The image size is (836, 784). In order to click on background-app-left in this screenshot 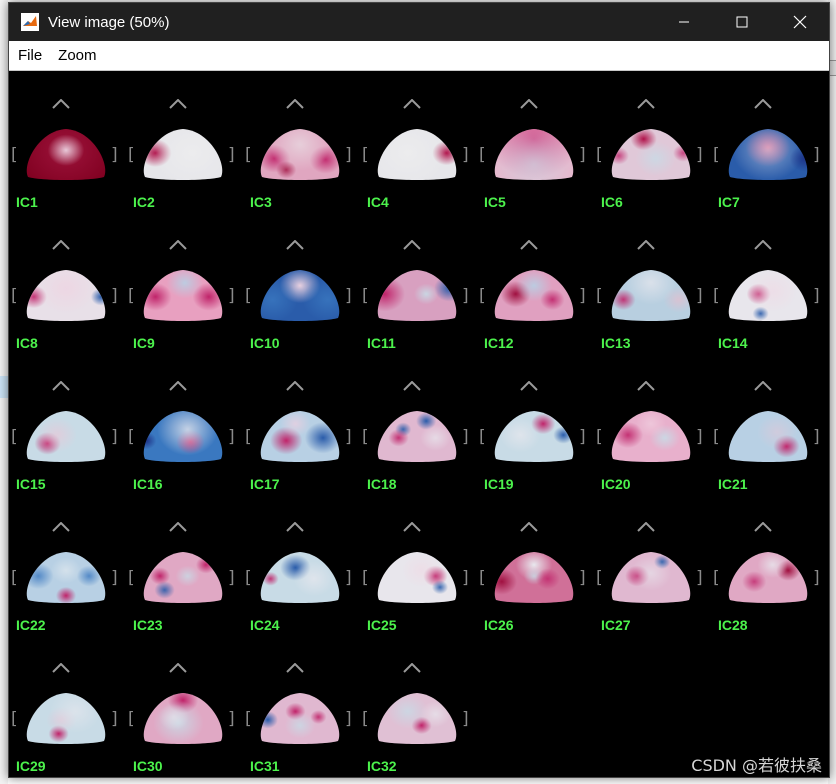, I will do `click(4, 392)`.